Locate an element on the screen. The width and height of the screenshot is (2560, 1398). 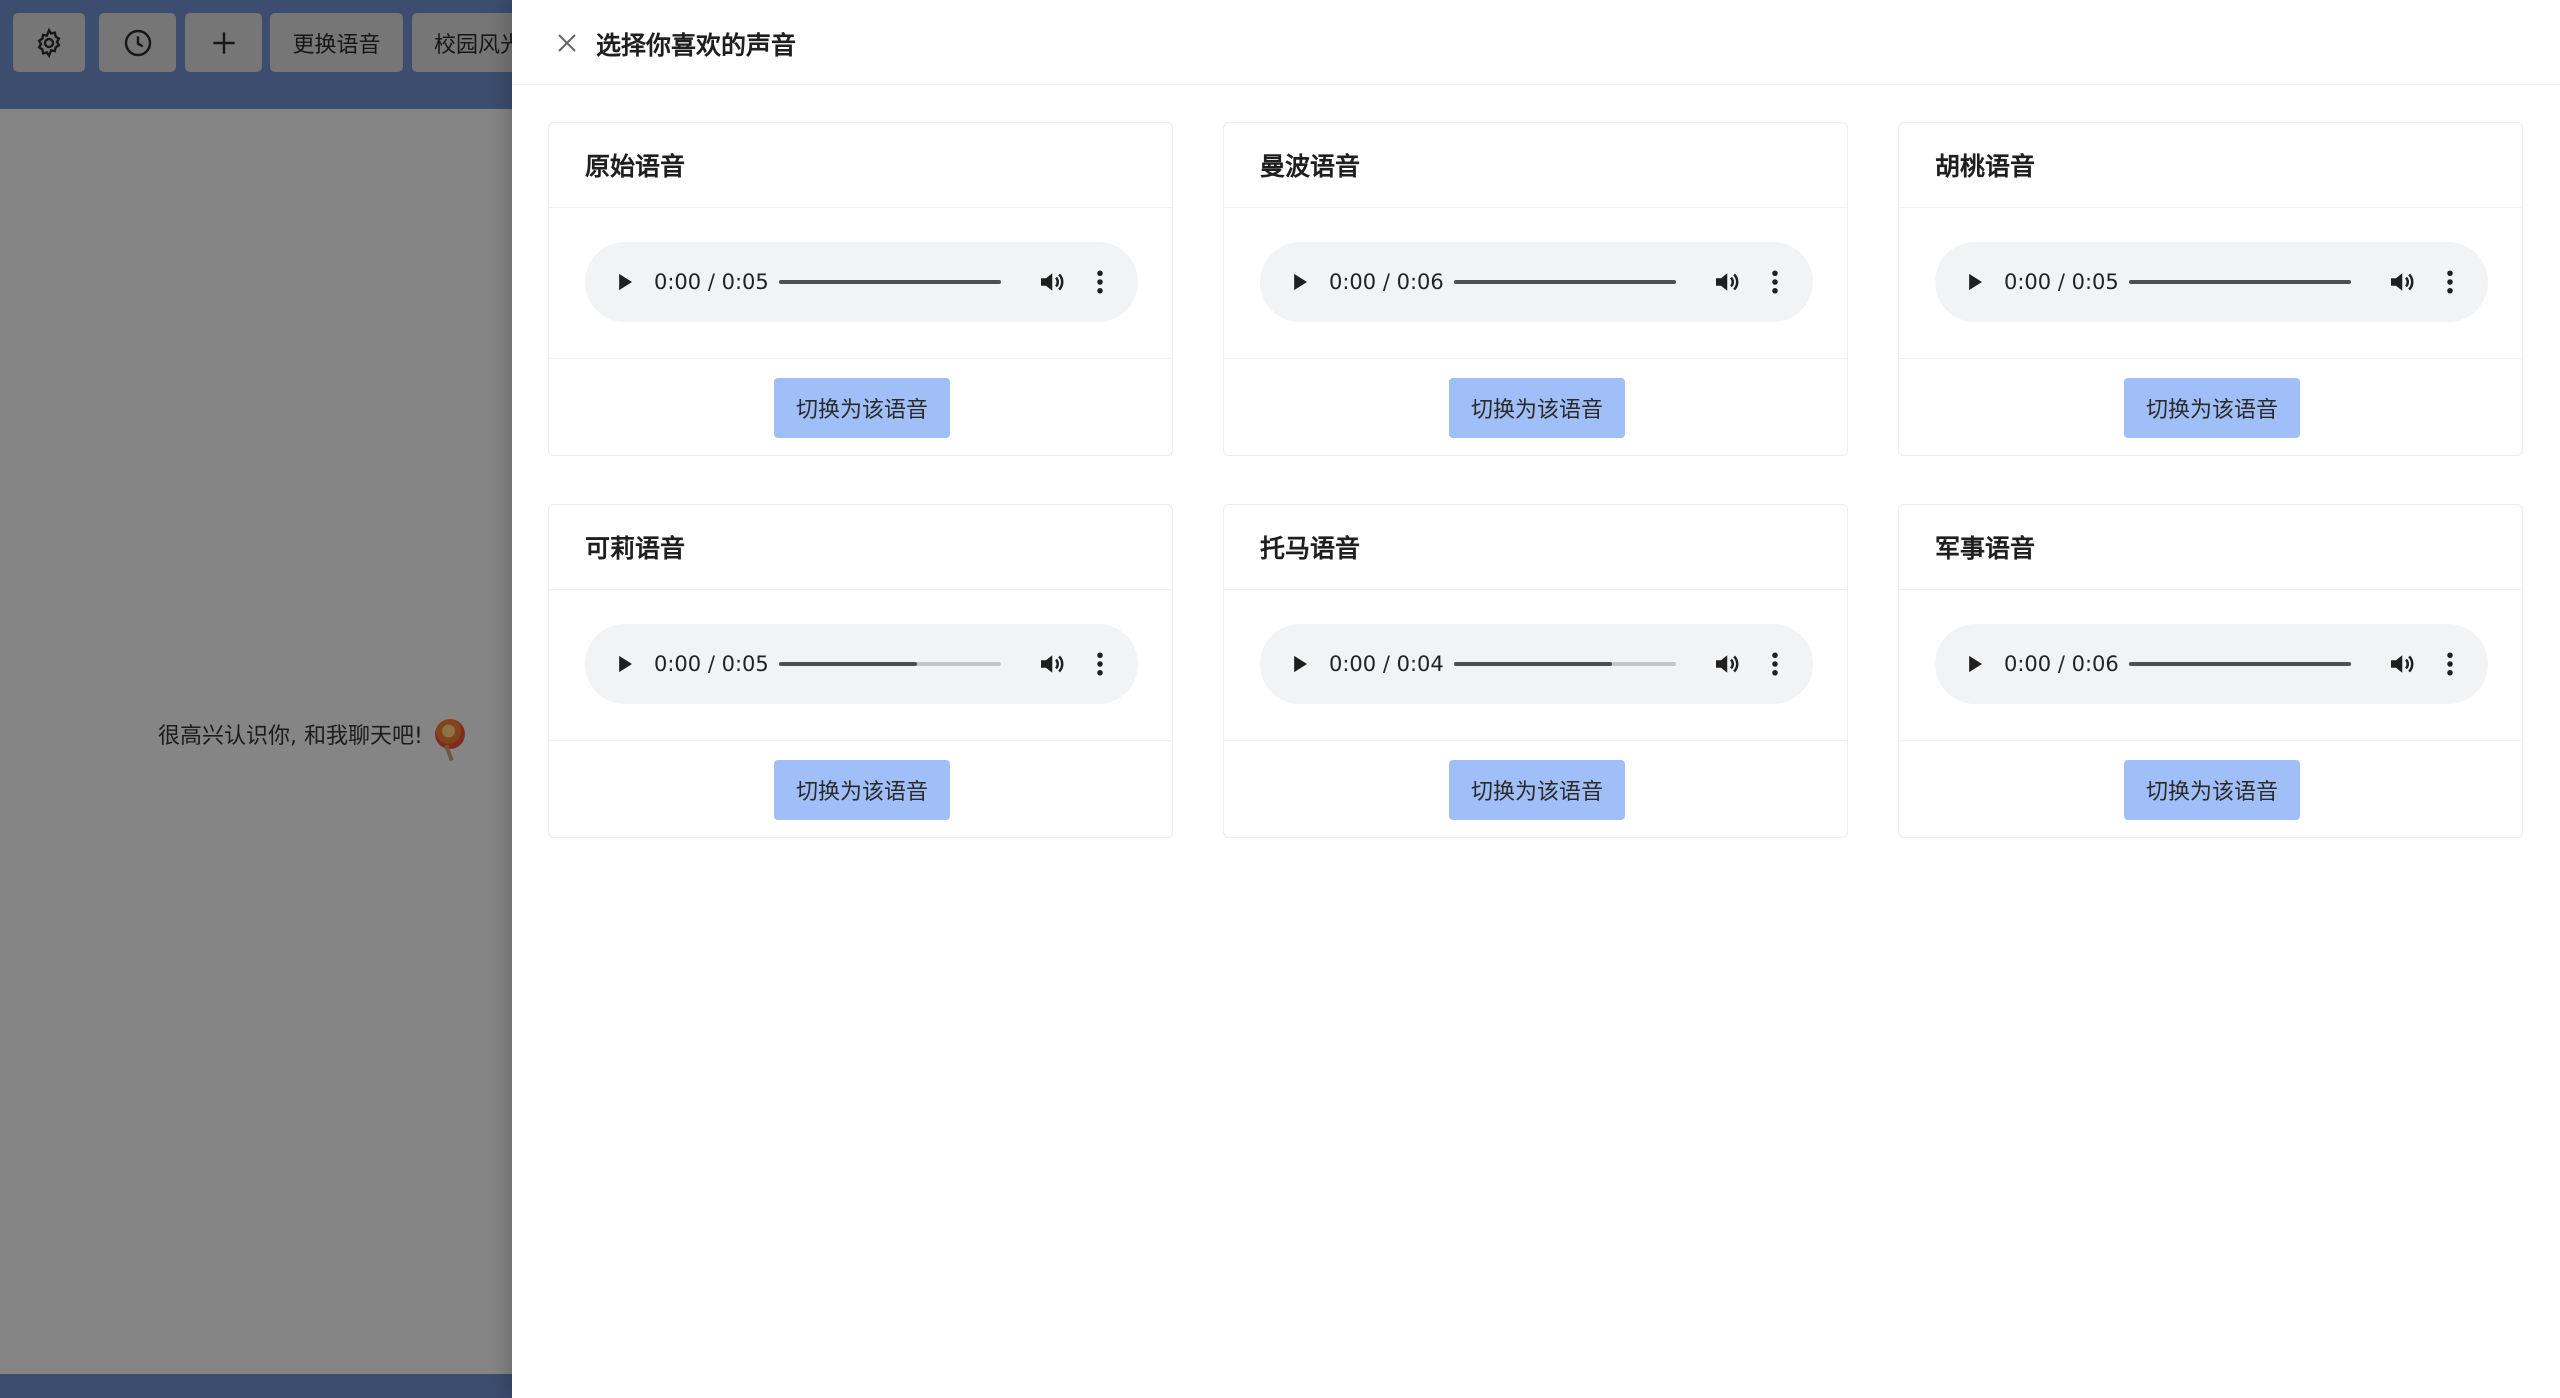
voice-name: 军事语音 is located at coordinates (1985, 548).